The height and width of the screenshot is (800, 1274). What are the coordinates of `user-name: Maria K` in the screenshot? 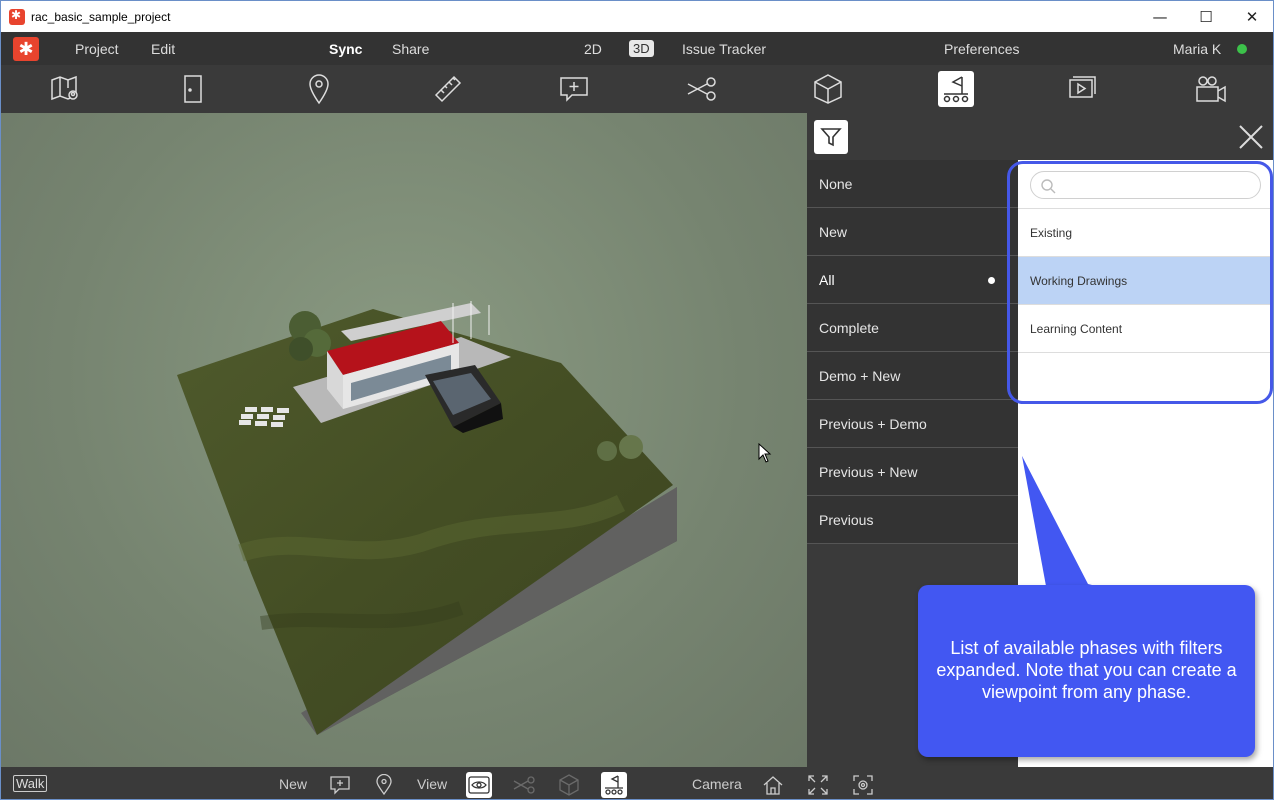 It's located at (1197, 49).